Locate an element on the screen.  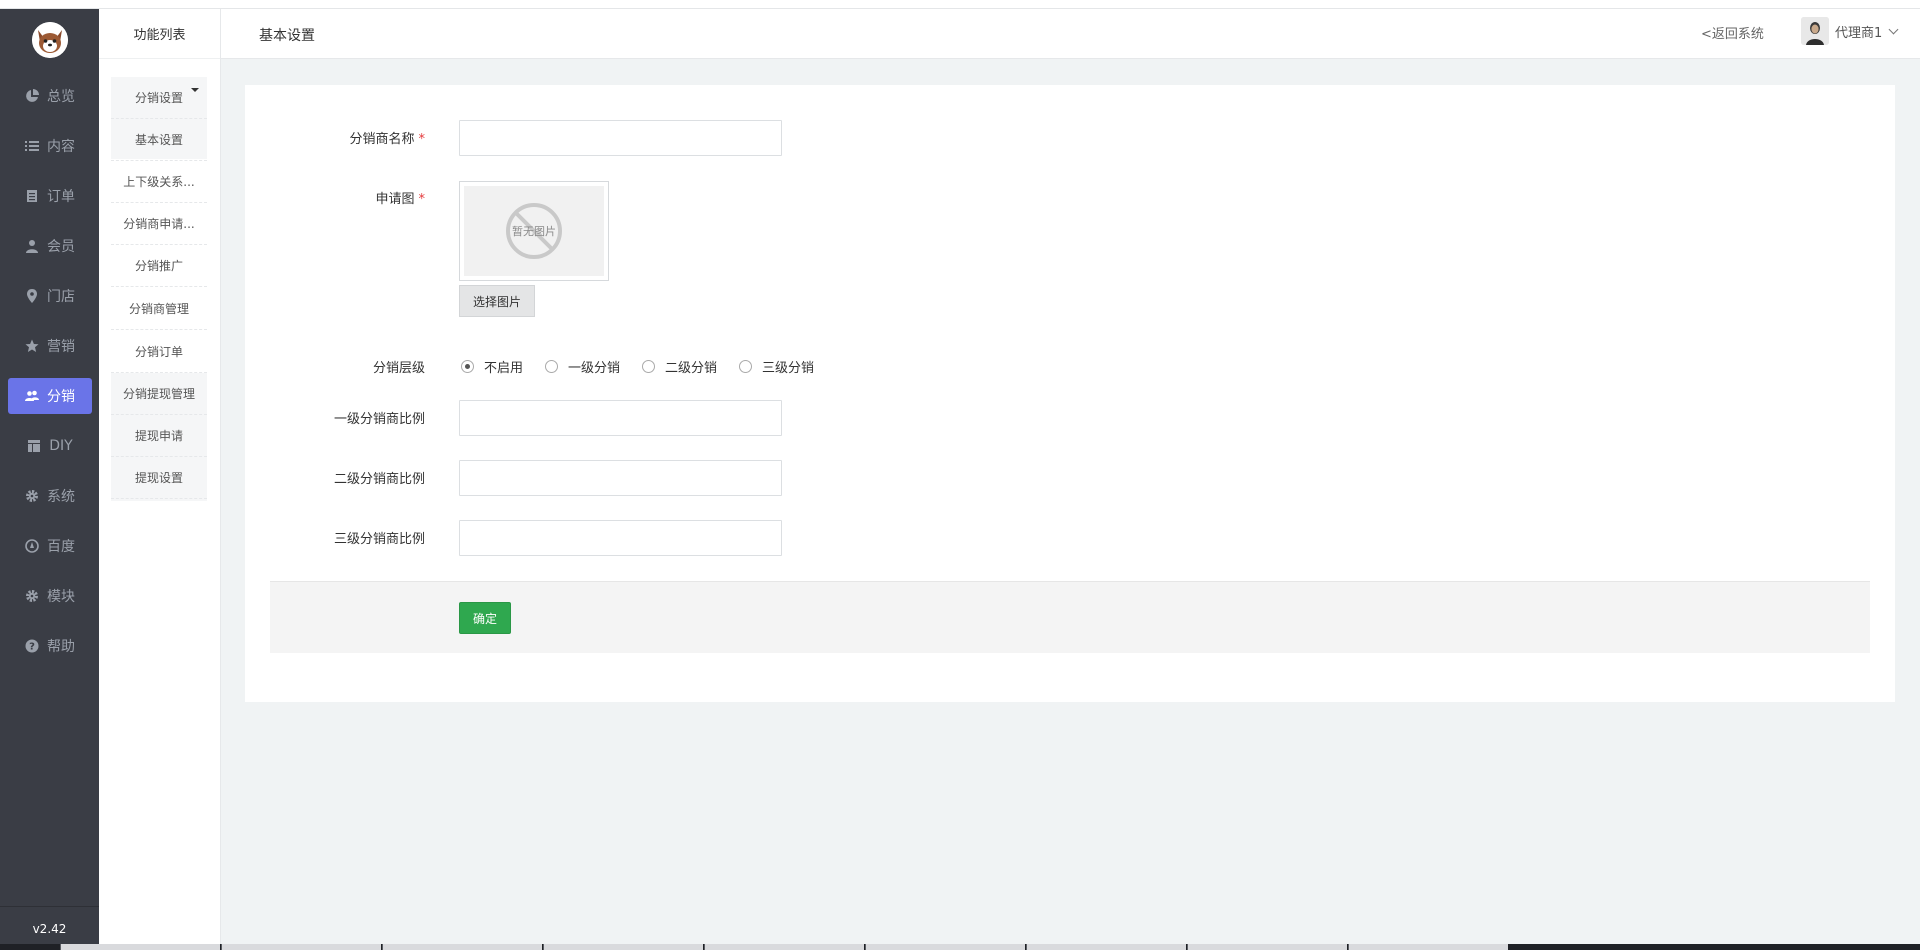
apply-image-label-text: 申请图 is located at coordinates (395, 199).